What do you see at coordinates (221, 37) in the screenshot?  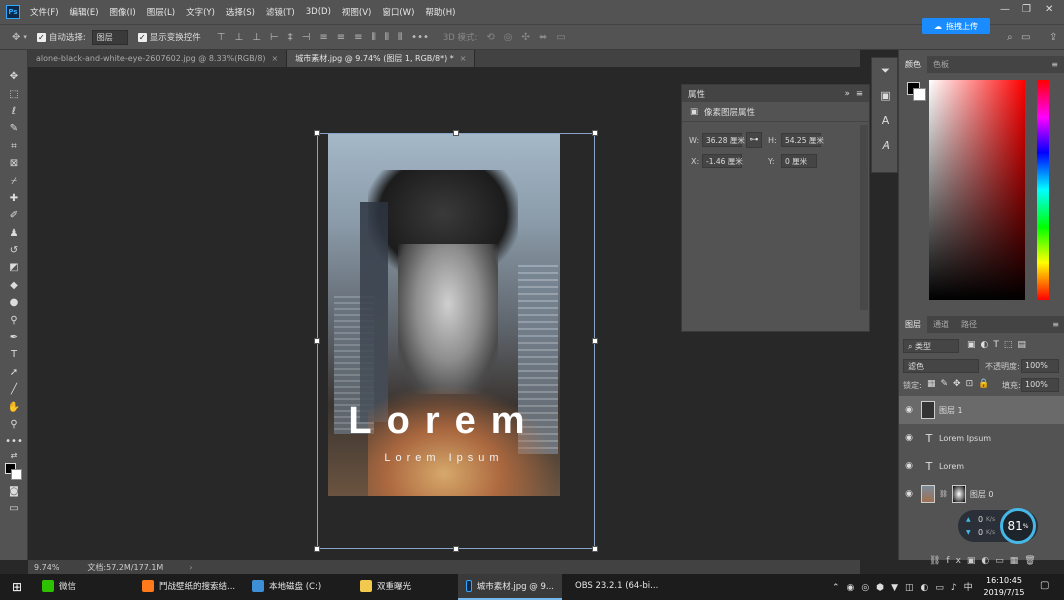 I see `align-top-icon: ⊤` at bounding box center [221, 37].